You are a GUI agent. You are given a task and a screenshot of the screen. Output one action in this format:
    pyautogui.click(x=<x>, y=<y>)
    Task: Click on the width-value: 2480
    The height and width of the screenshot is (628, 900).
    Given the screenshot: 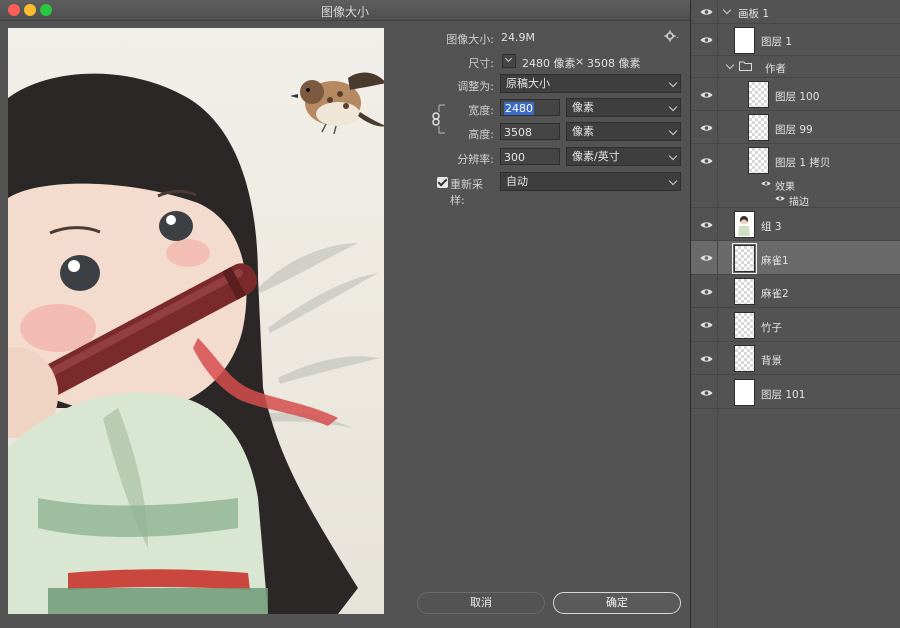 What is the action you would take?
    pyautogui.click(x=519, y=108)
    